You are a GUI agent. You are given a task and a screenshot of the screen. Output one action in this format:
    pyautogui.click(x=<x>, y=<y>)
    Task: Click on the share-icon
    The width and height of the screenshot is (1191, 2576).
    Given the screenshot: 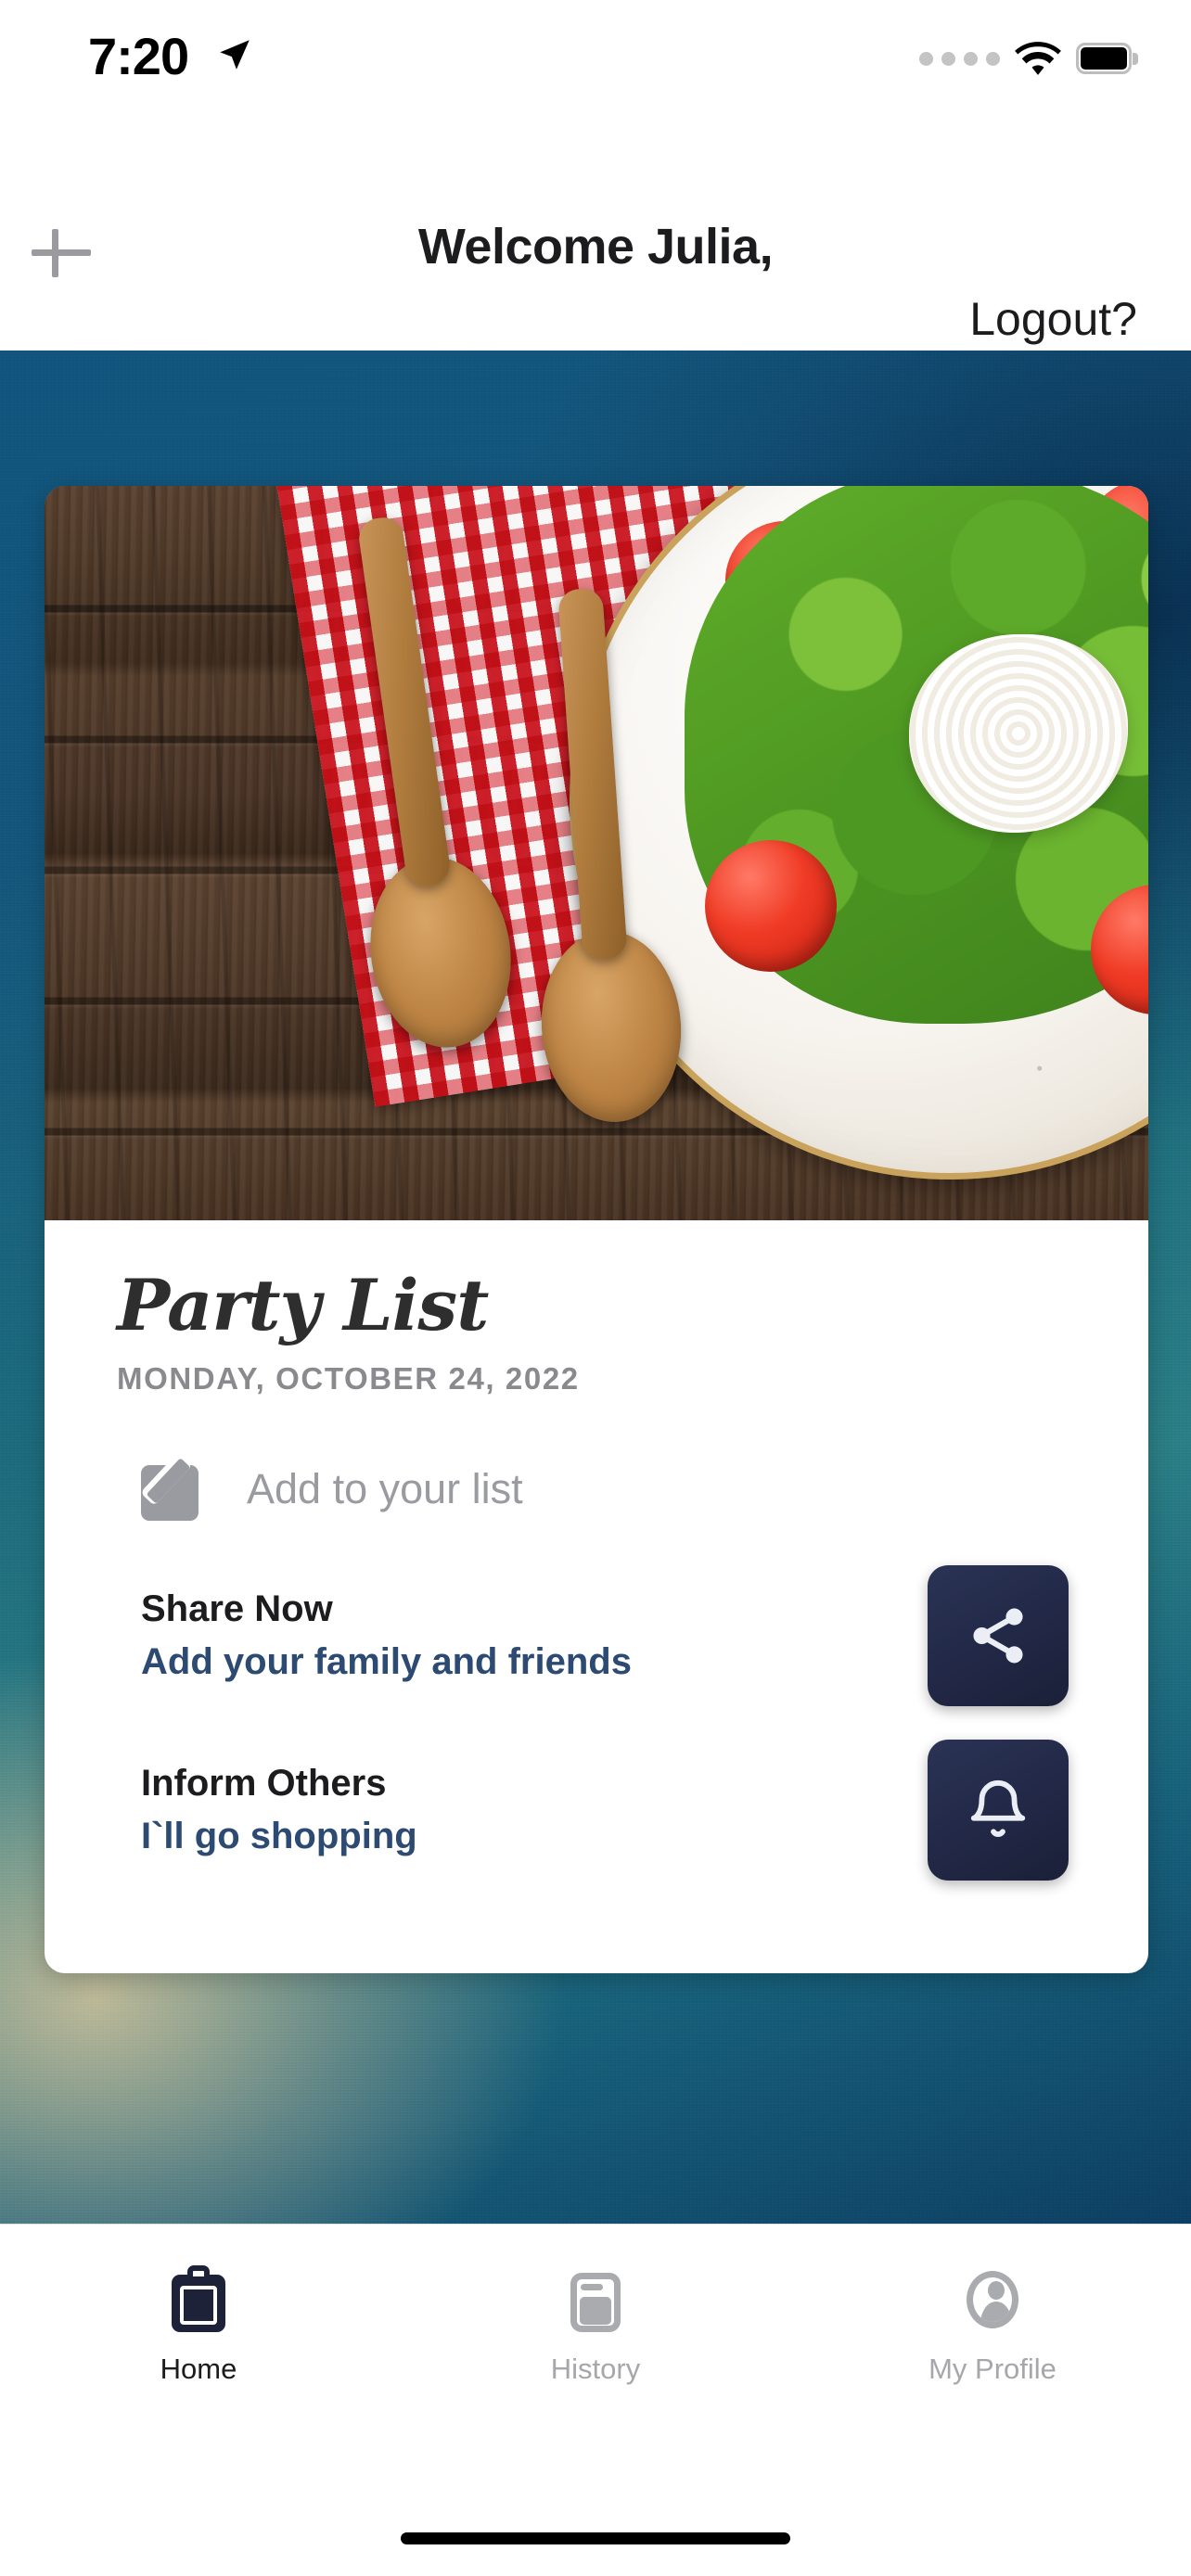 What is the action you would take?
    pyautogui.click(x=998, y=1636)
    